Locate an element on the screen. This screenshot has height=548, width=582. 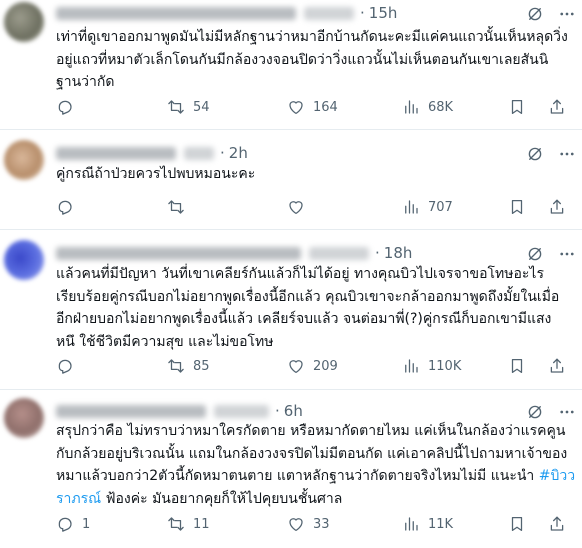
reply-button: 1 is located at coordinates (73, 524).